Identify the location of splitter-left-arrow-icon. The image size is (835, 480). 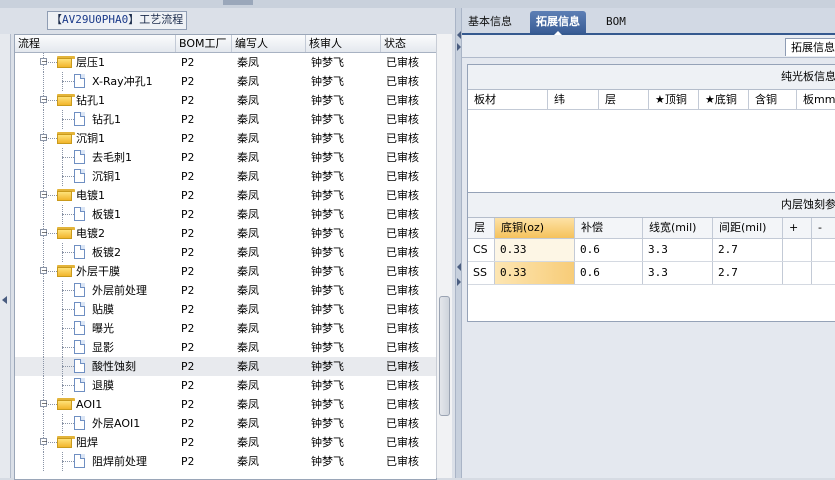
(459, 35).